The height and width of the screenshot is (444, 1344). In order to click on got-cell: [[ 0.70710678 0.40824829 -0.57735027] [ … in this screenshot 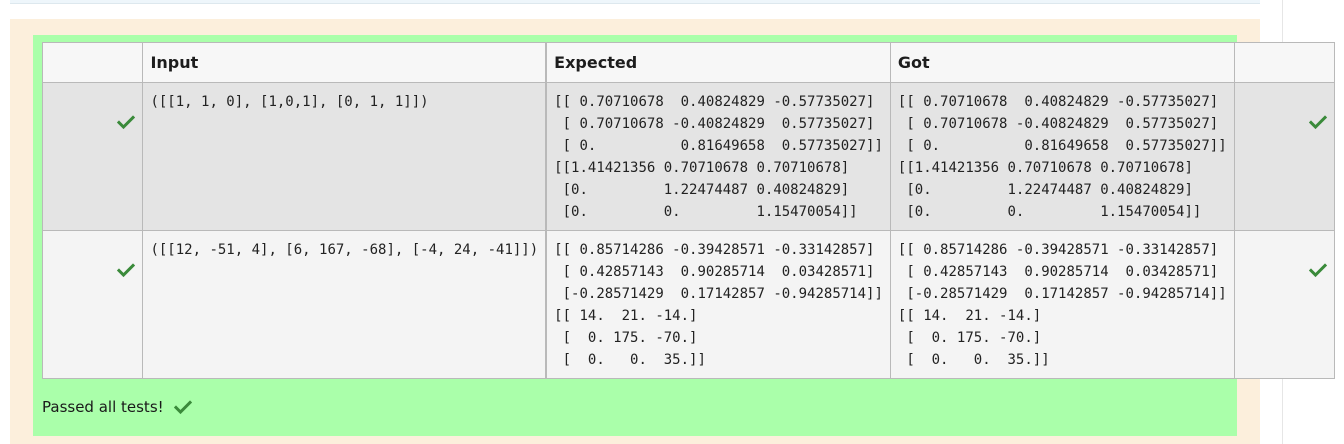, I will do `click(1062, 156)`.